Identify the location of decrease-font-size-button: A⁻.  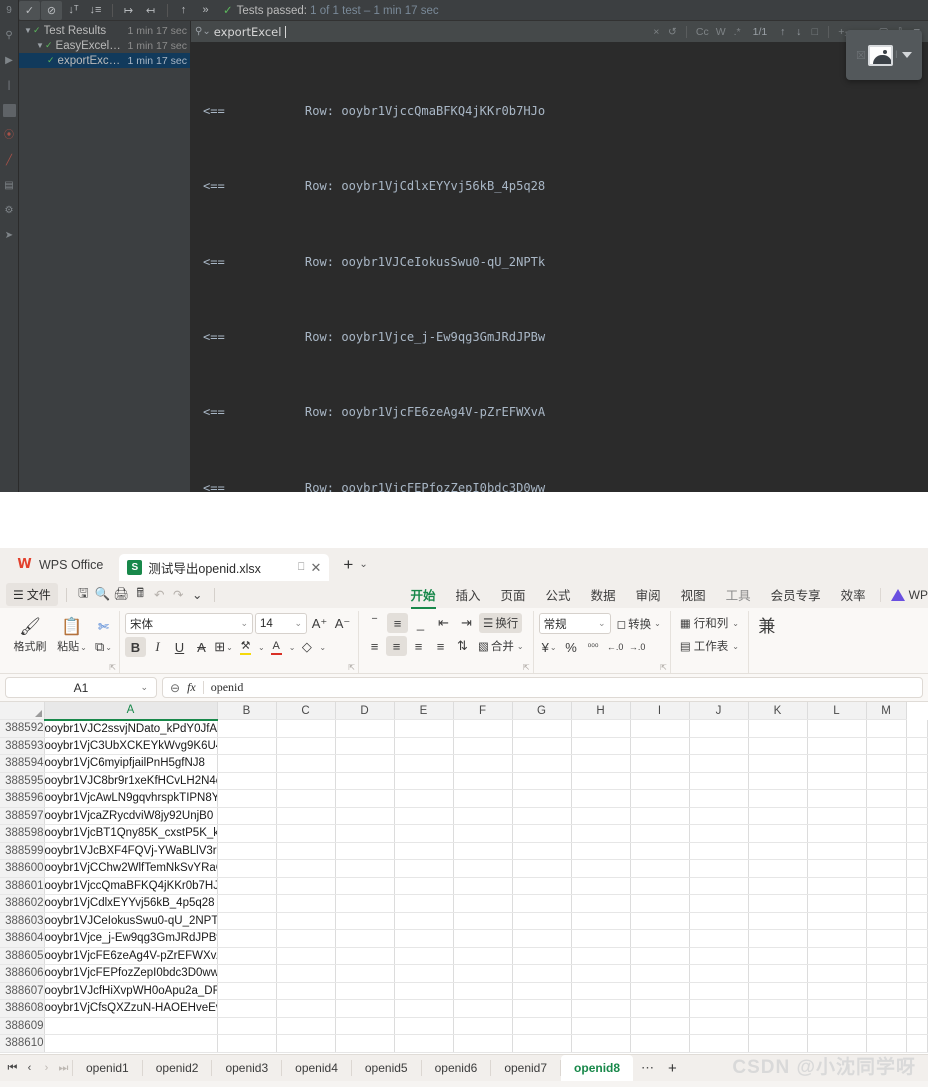
(342, 624).